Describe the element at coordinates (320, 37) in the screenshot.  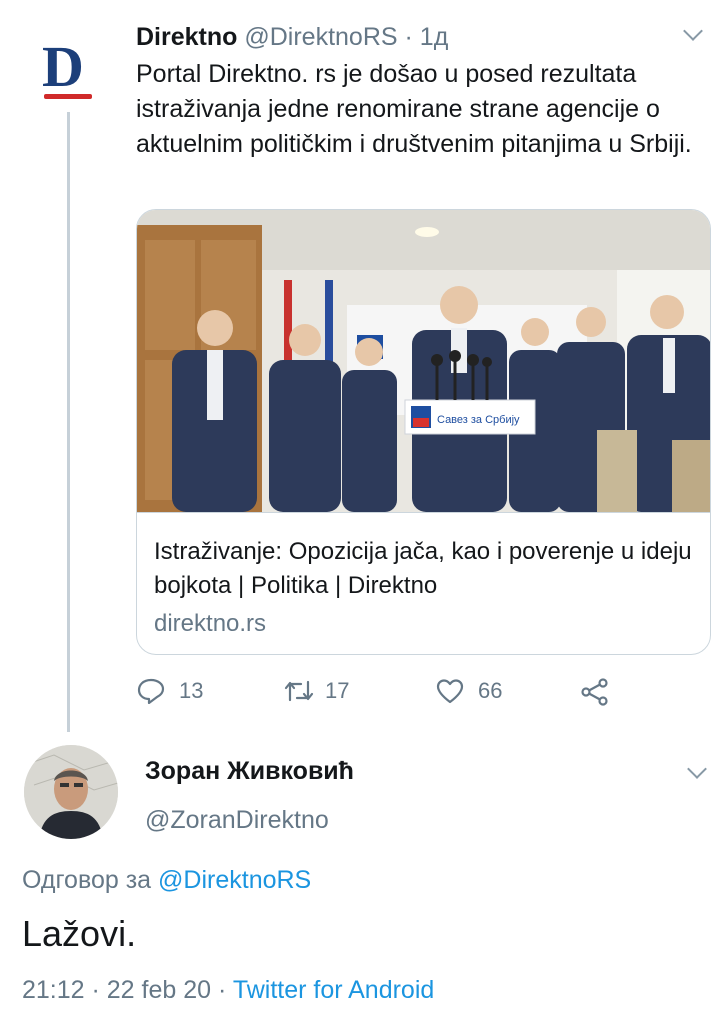
I see `author-handle: @DirektnoRS` at that location.